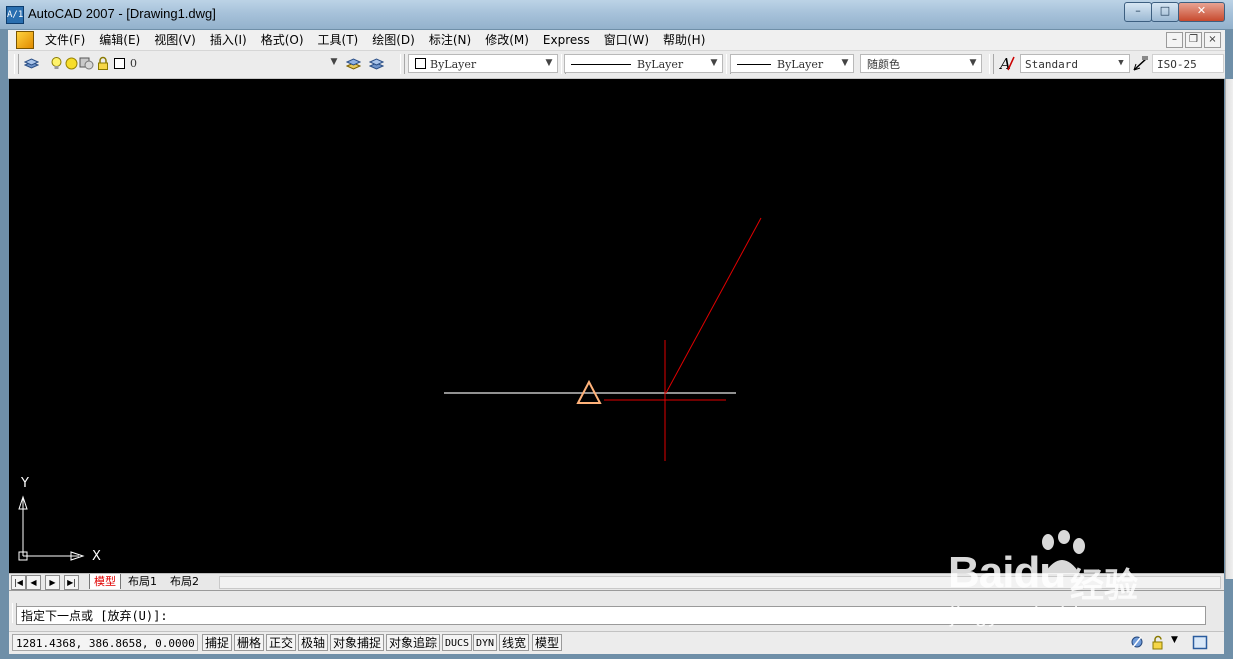  I want to click on color-dropdown: ByLayer ▼, so click(483, 63).